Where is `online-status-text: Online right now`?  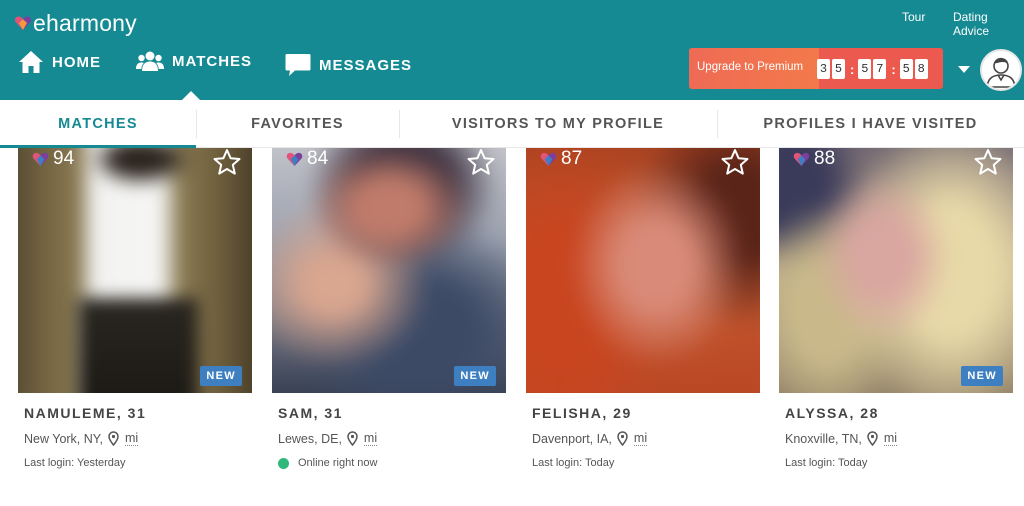
online-status-text: Online right now is located at coordinates (338, 463).